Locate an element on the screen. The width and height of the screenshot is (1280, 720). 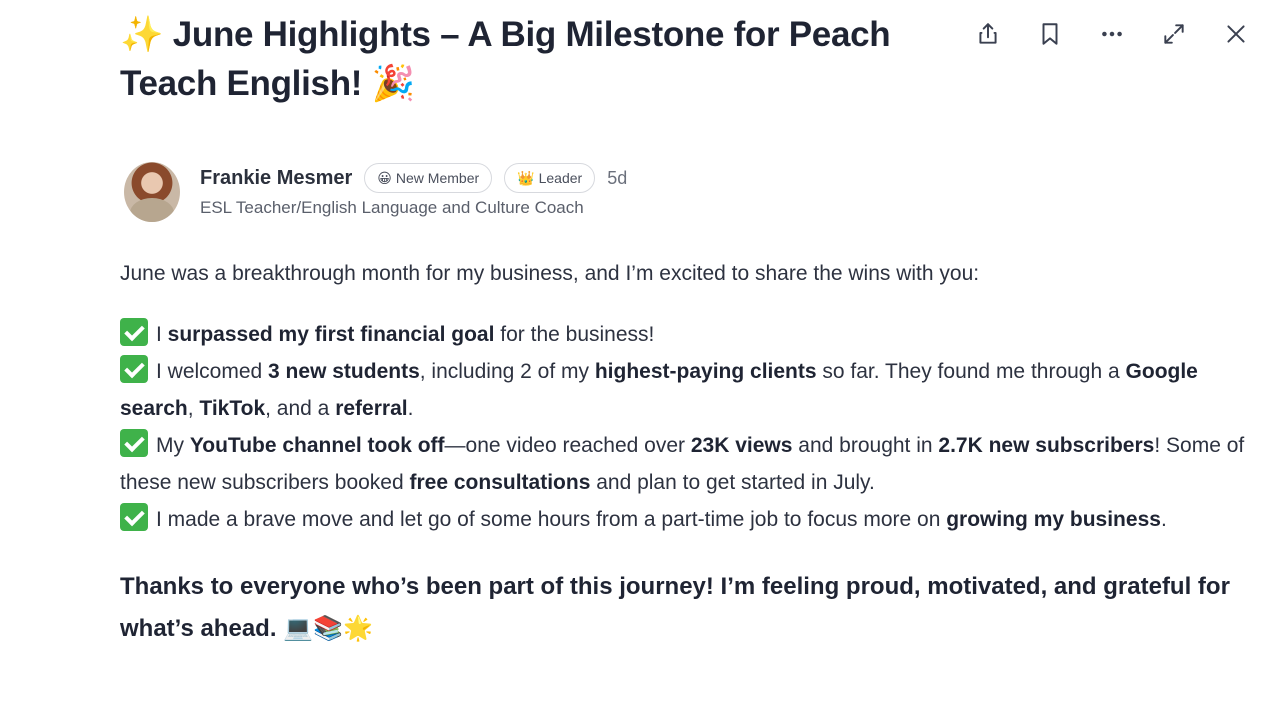
close-button is located at coordinates (1236, 34).